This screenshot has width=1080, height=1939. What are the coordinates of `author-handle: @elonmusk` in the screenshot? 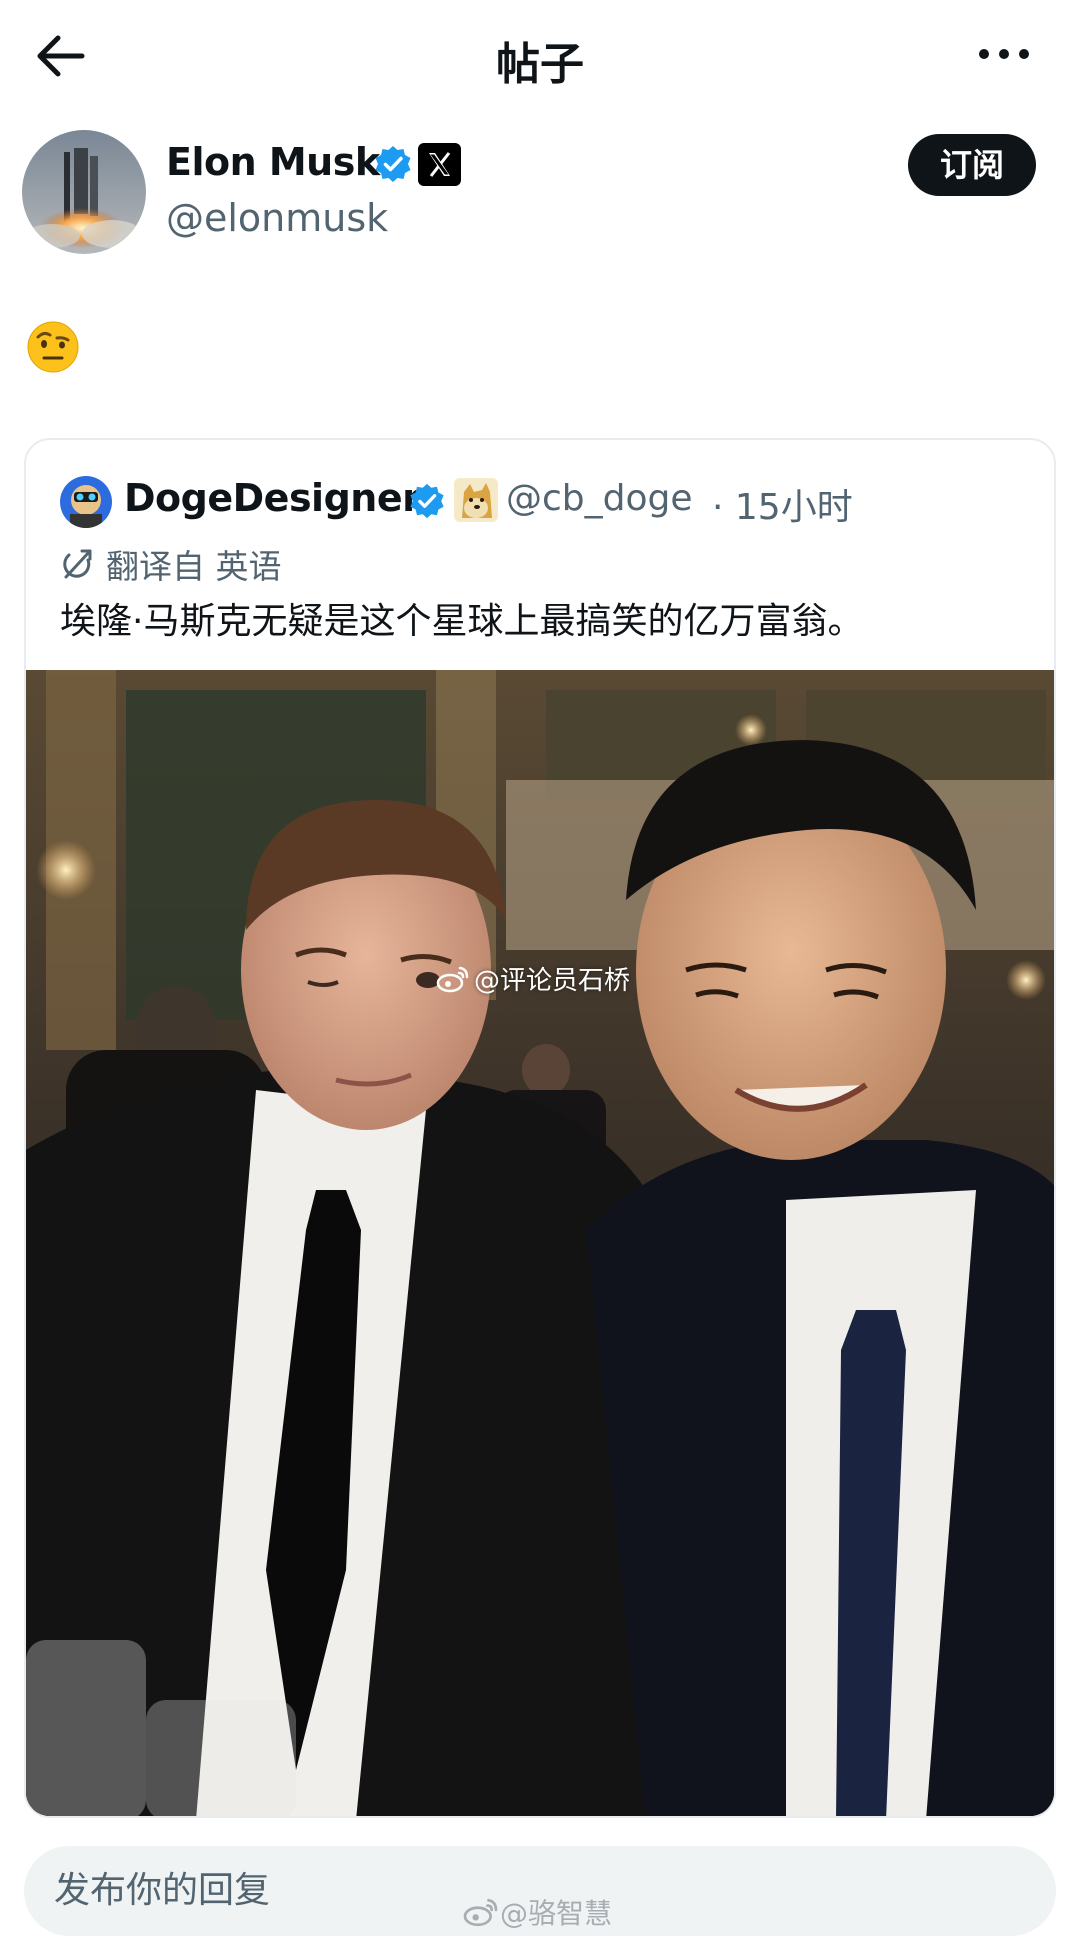 It's located at (277, 218).